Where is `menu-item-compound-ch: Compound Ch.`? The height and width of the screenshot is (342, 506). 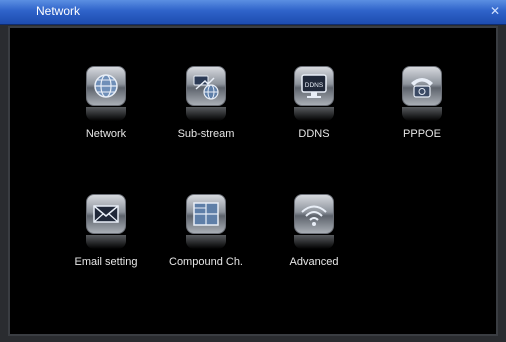 menu-item-compound-ch: Compound Ch. is located at coordinates (206, 240).